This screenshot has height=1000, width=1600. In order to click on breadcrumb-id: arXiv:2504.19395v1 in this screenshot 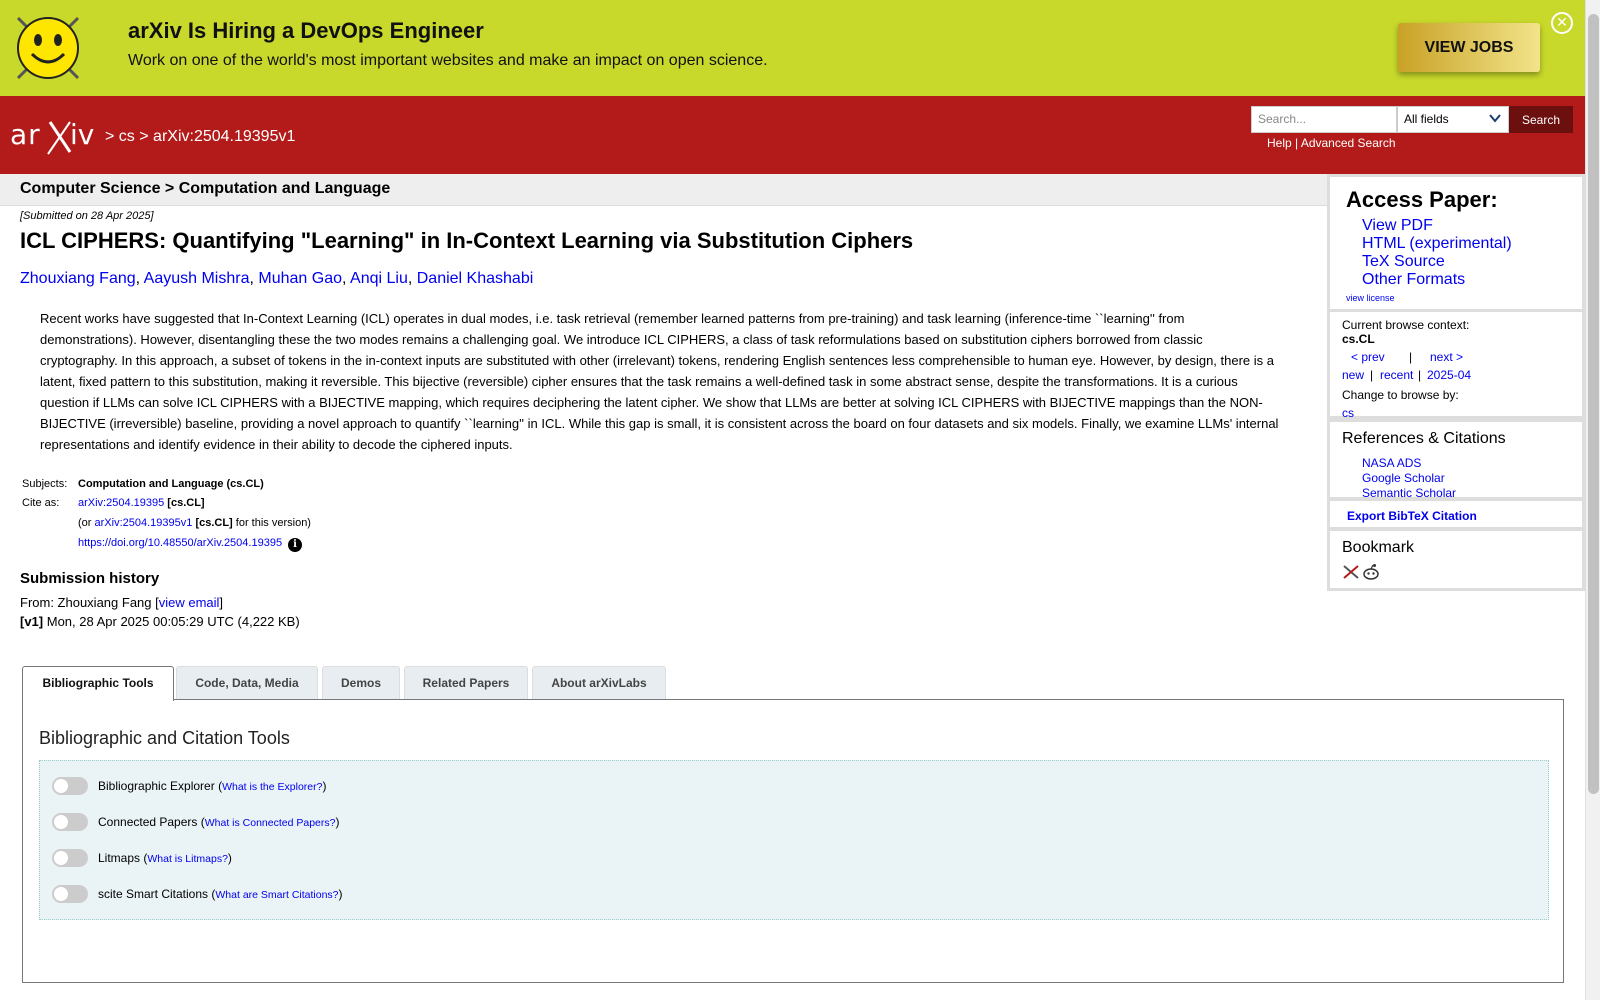, I will do `click(224, 136)`.